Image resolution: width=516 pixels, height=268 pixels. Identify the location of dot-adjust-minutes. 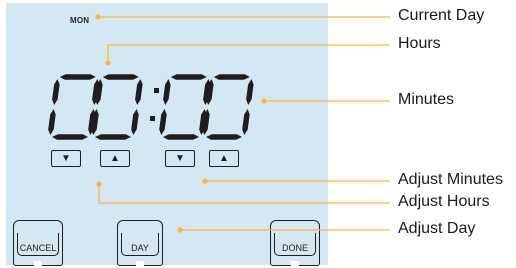
(205, 181).